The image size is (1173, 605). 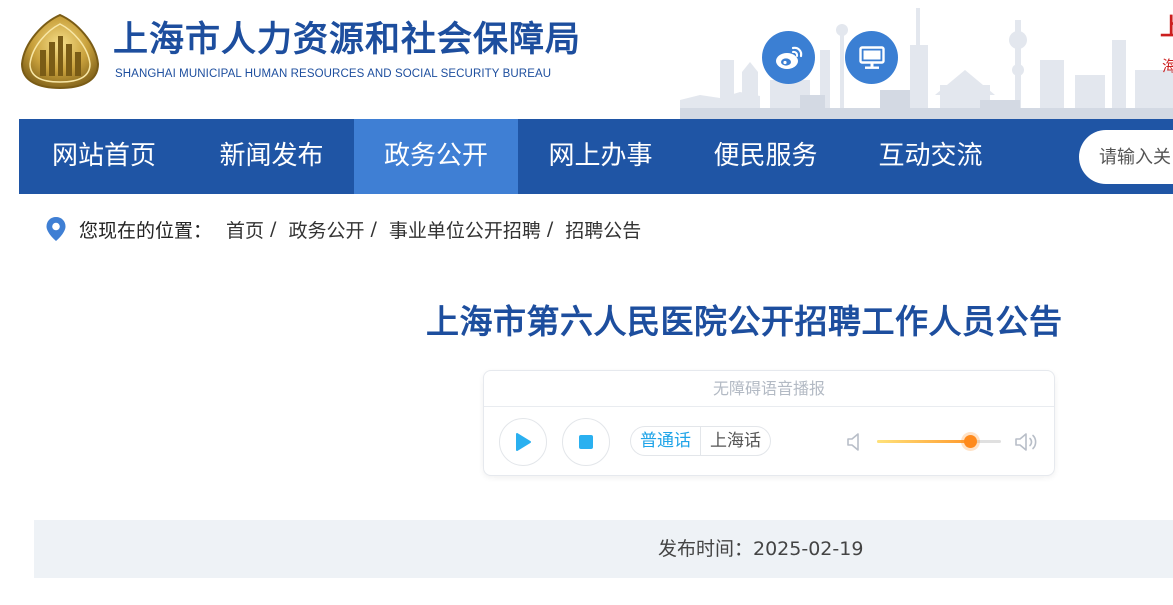 I want to click on desktop-monitor-icon, so click(x=871, y=57).